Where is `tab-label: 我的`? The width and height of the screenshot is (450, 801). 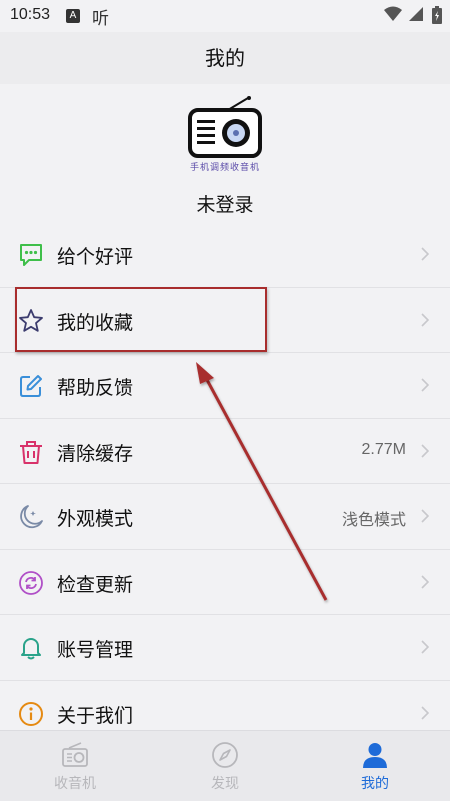
tab-label: 我的 is located at coordinates (375, 784).